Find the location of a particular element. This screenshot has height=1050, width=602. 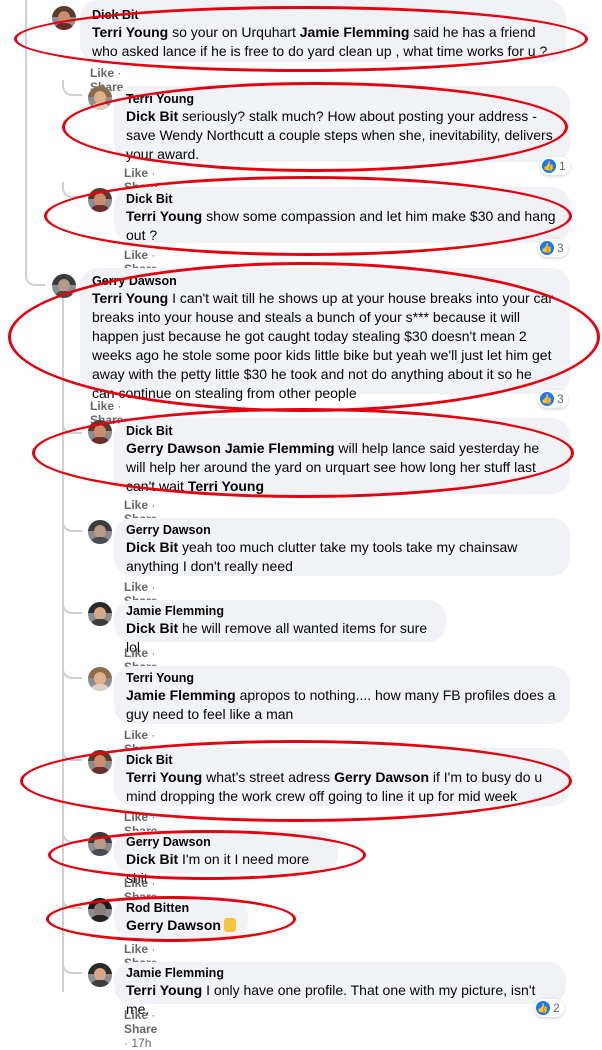

comment-bubble: Rod Bitten Gerry Dawson is located at coordinates (181, 918).